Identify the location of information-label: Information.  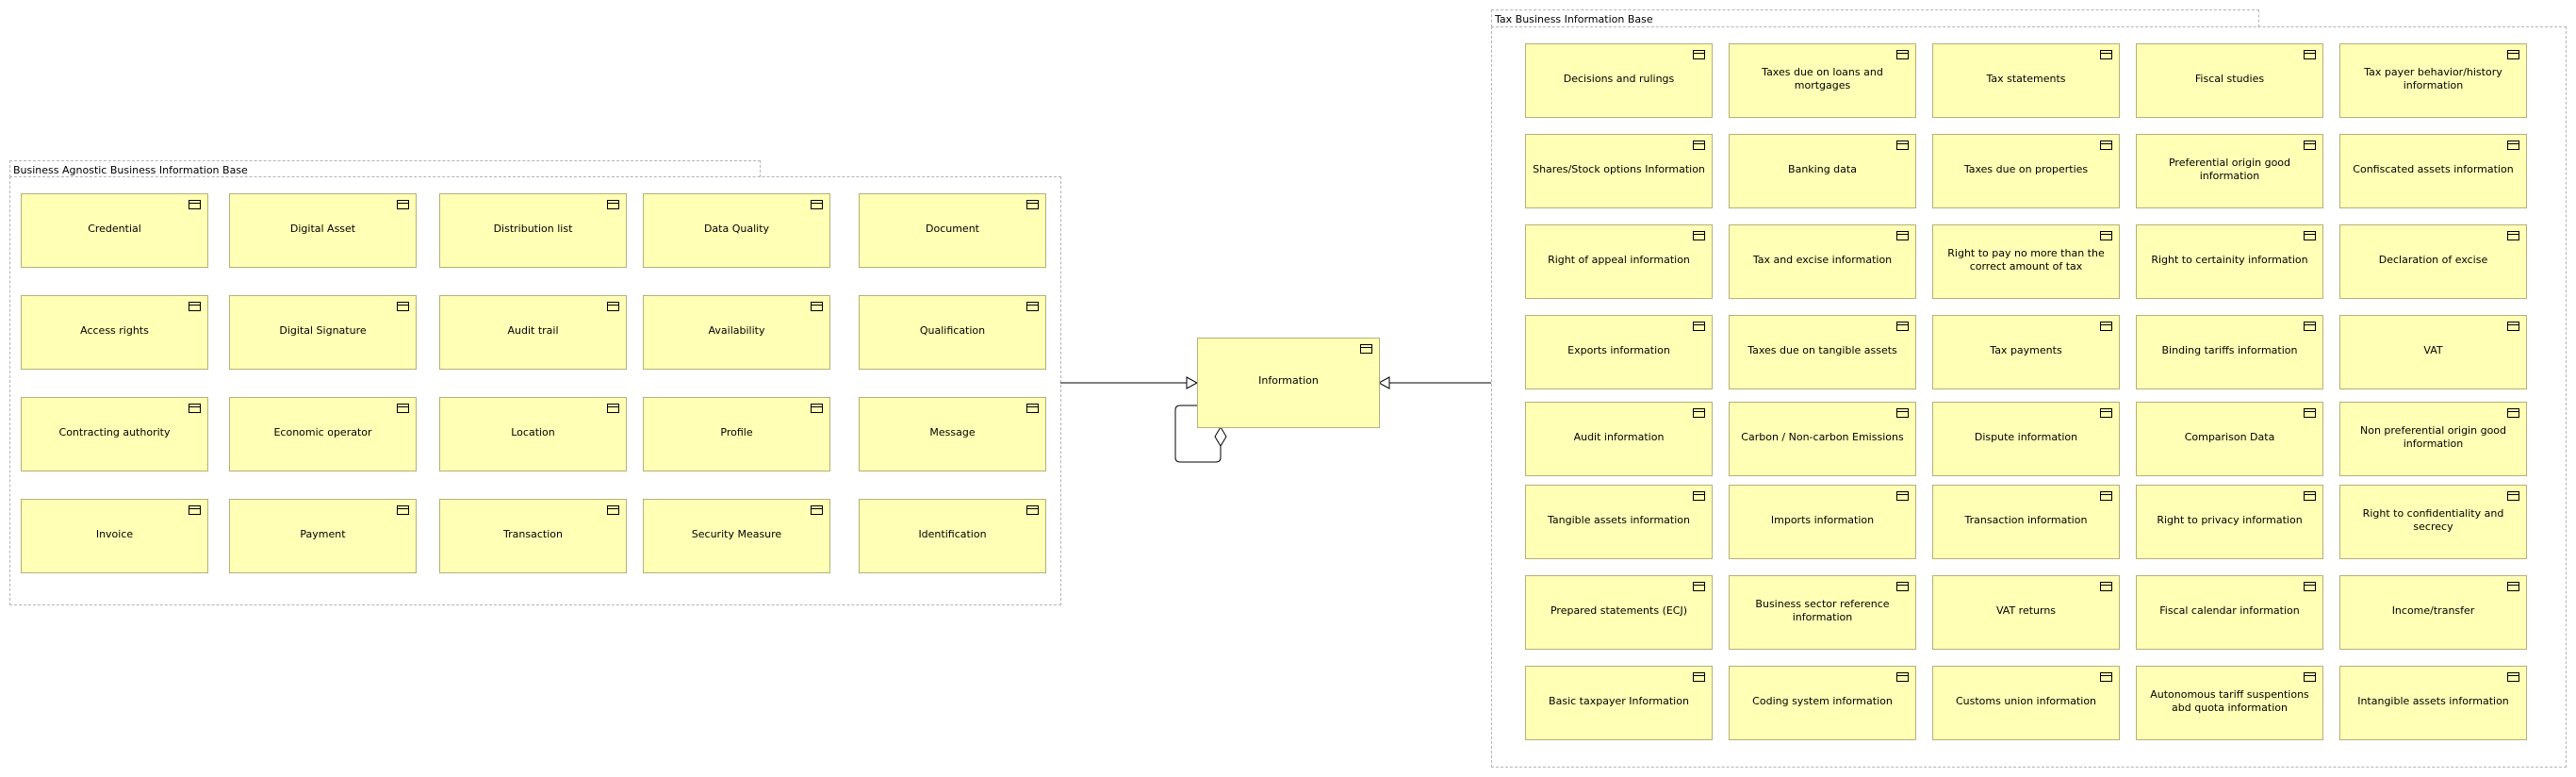
(1288, 380).